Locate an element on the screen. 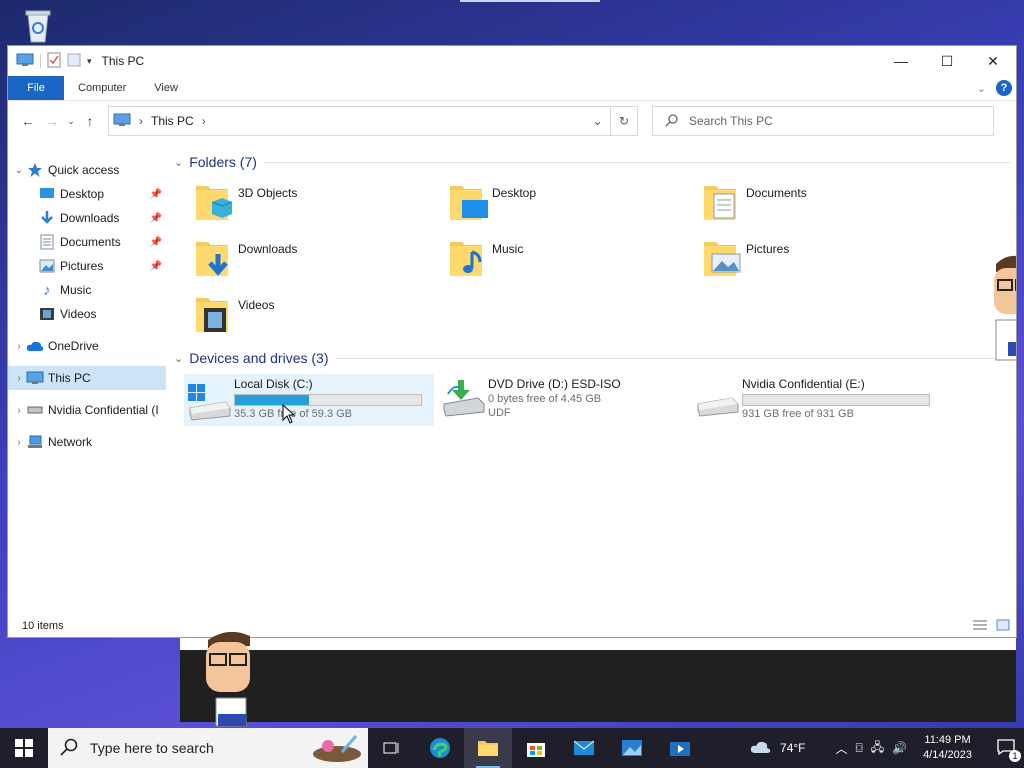 Image resolution: width=1024 pixels, height=768 pixels. wallpaper-strip is located at coordinates (530, 1).